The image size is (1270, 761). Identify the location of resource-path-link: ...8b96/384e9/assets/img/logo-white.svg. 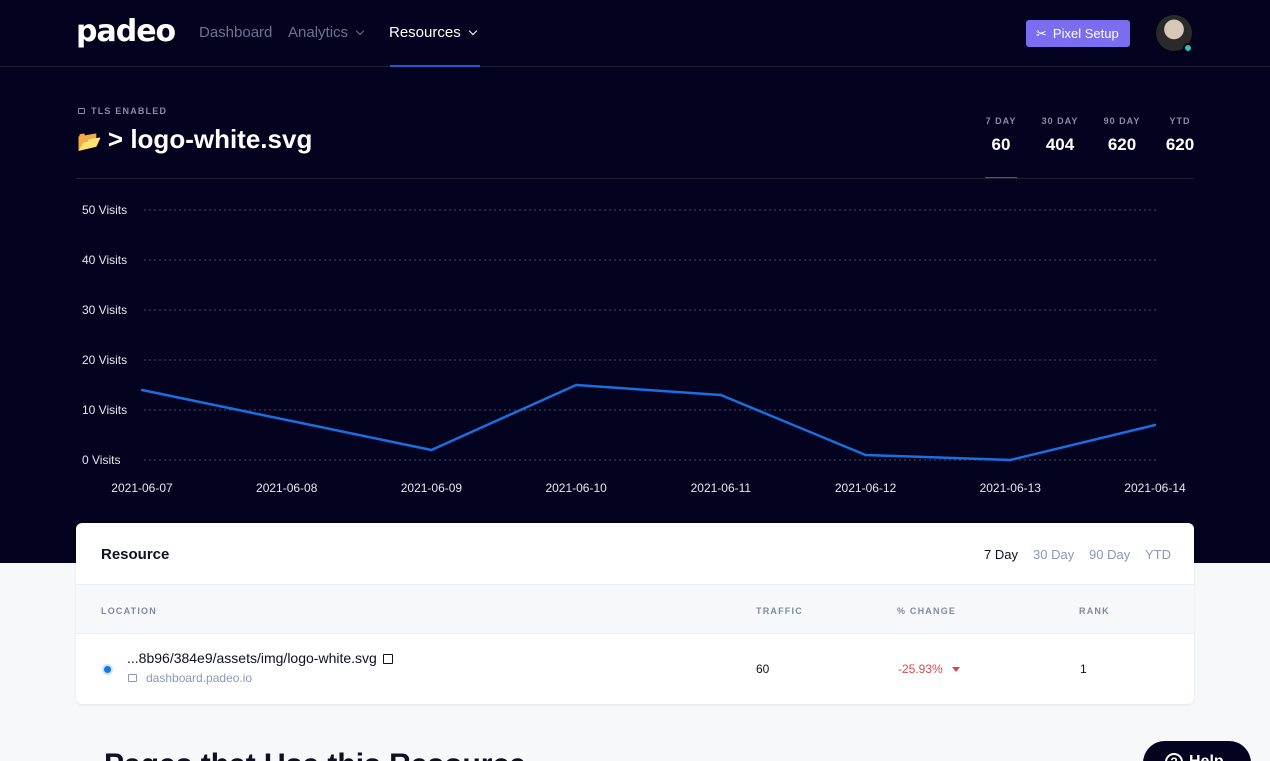
(260, 658).